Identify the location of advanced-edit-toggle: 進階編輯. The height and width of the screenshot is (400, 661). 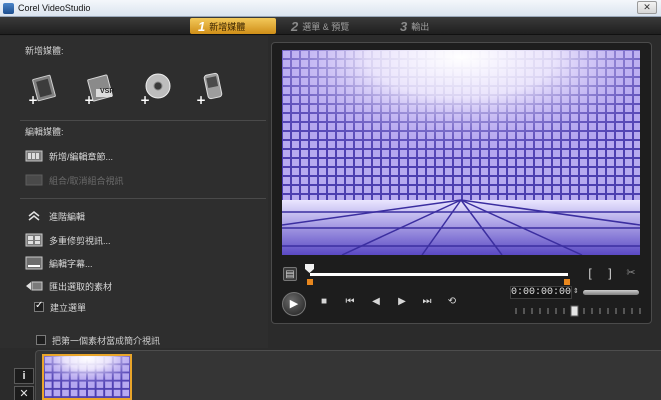
(55, 216).